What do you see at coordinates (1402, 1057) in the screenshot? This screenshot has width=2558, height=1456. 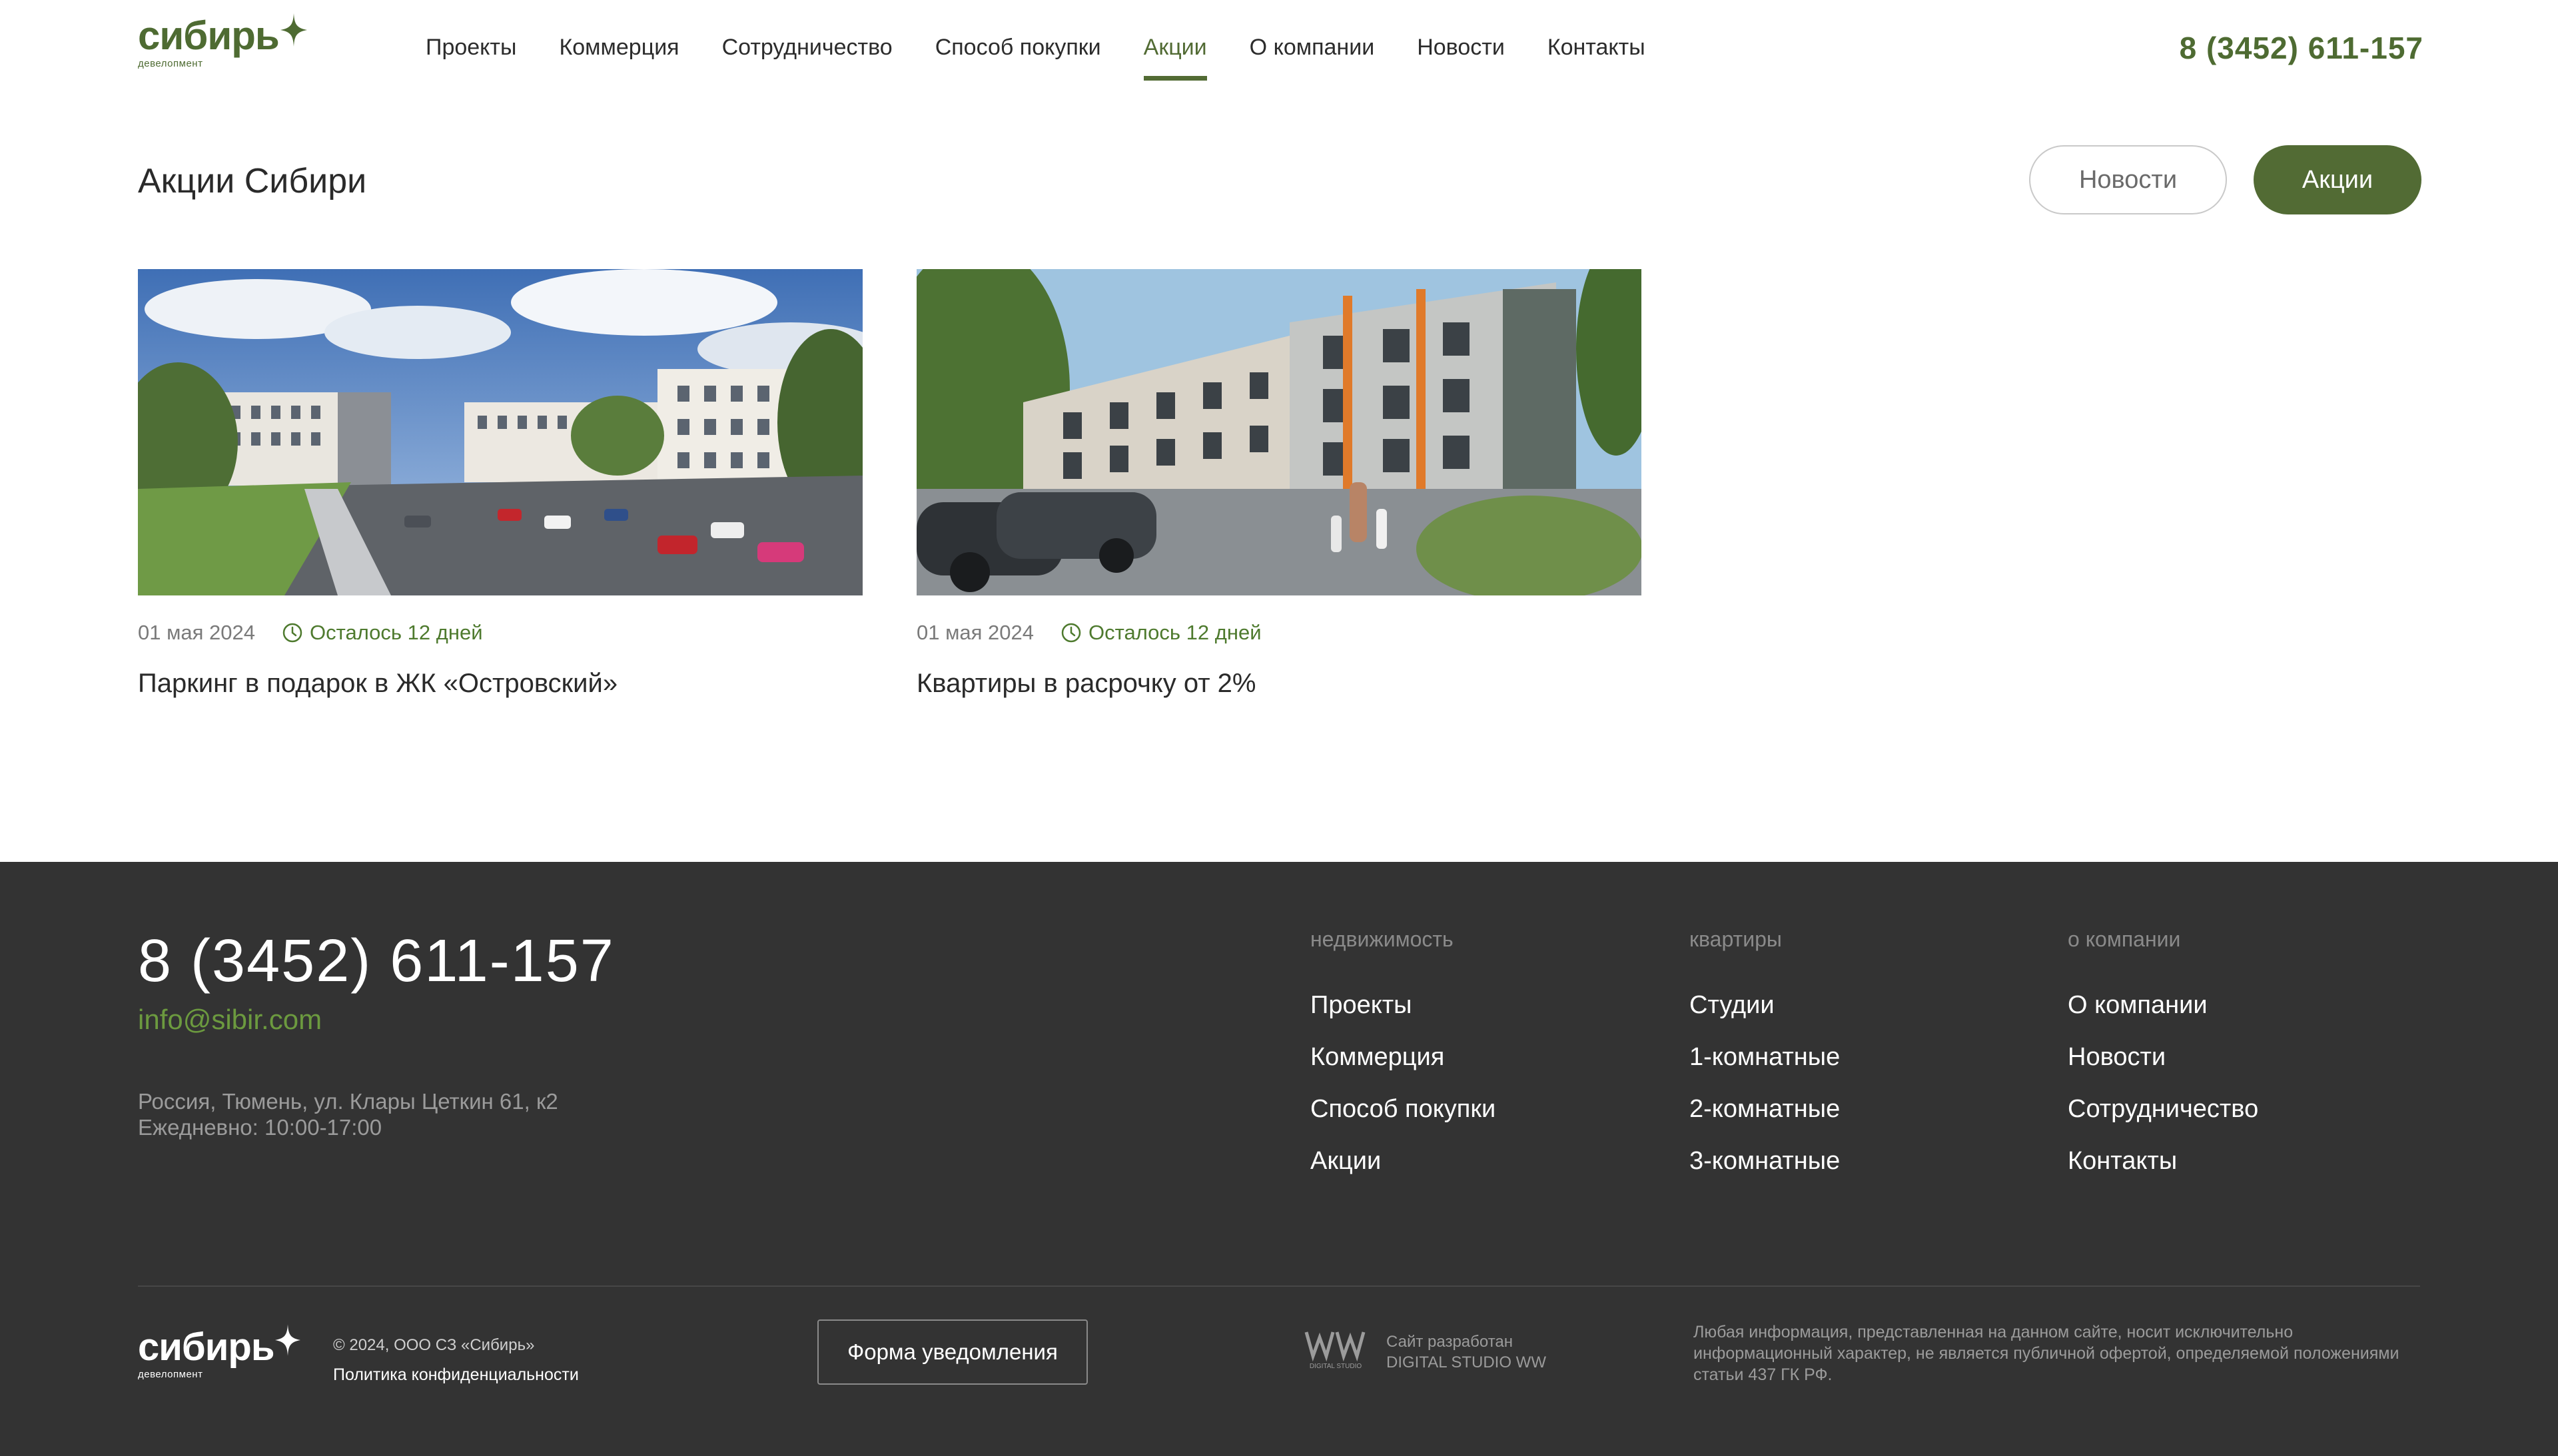 I see `footer-link-commerce: Коммерция` at bounding box center [1402, 1057].